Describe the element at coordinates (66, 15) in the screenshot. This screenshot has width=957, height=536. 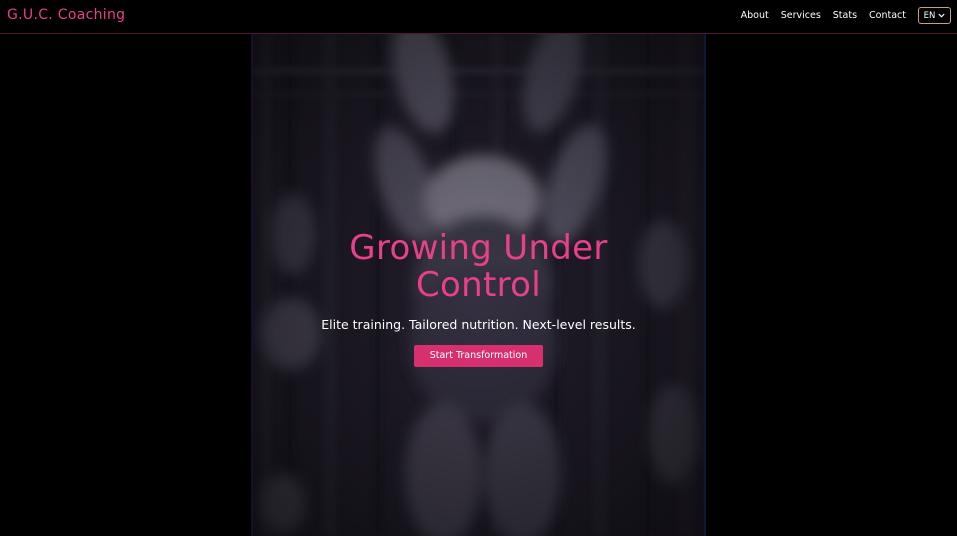
I see `brand-logo-link: G.U.C. Coaching` at that location.